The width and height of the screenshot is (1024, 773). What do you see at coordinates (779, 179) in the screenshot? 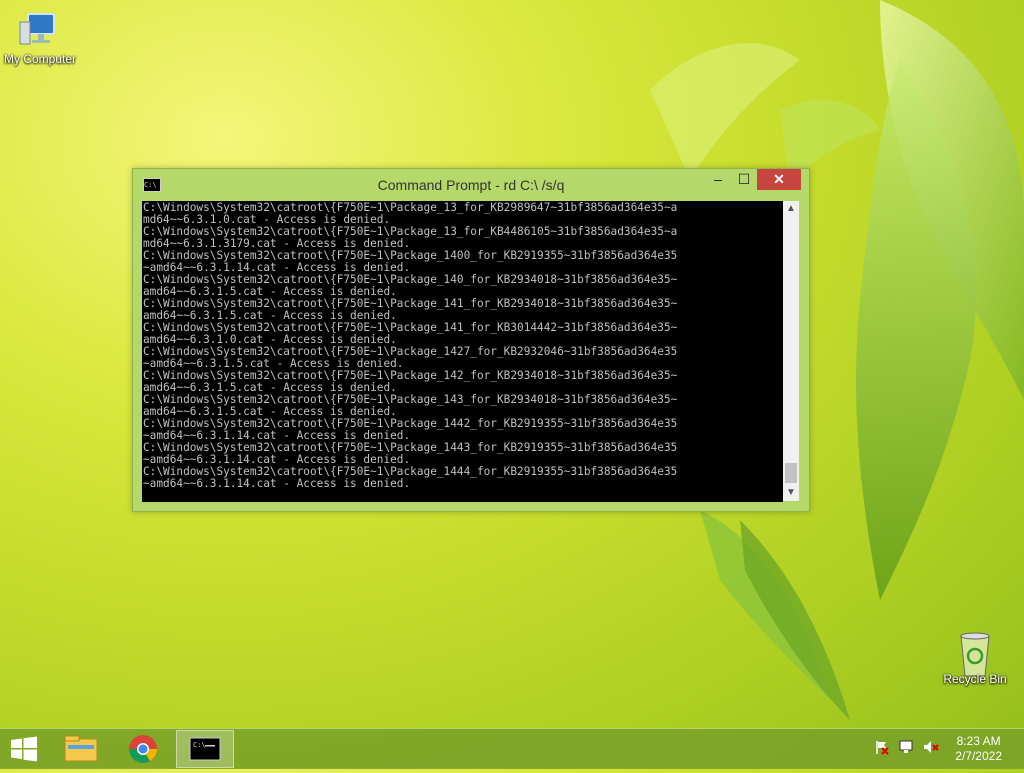
I see `close-button: ✕` at bounding box center [779, 179].